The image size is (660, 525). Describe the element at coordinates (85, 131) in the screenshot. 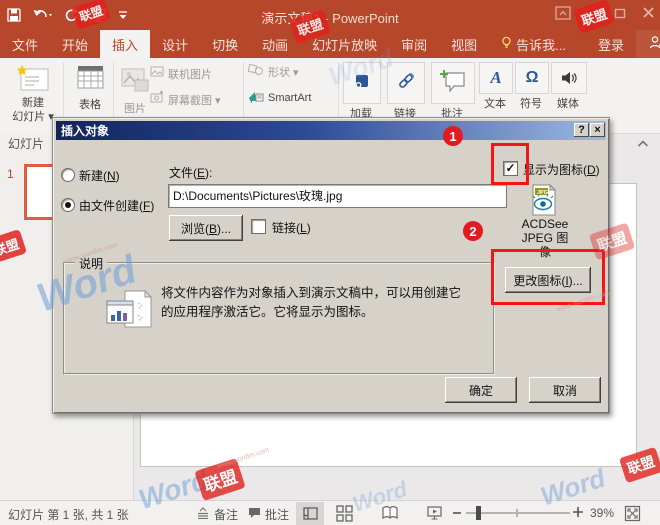

I see `dialog-title: 插入对象` at that location.